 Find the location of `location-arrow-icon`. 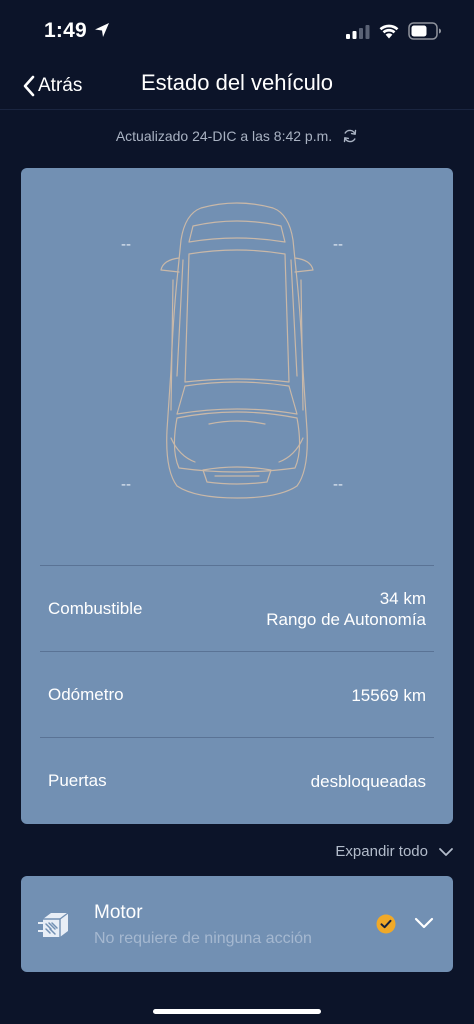

location-arrow-icon is located at coordinates (102, 30).